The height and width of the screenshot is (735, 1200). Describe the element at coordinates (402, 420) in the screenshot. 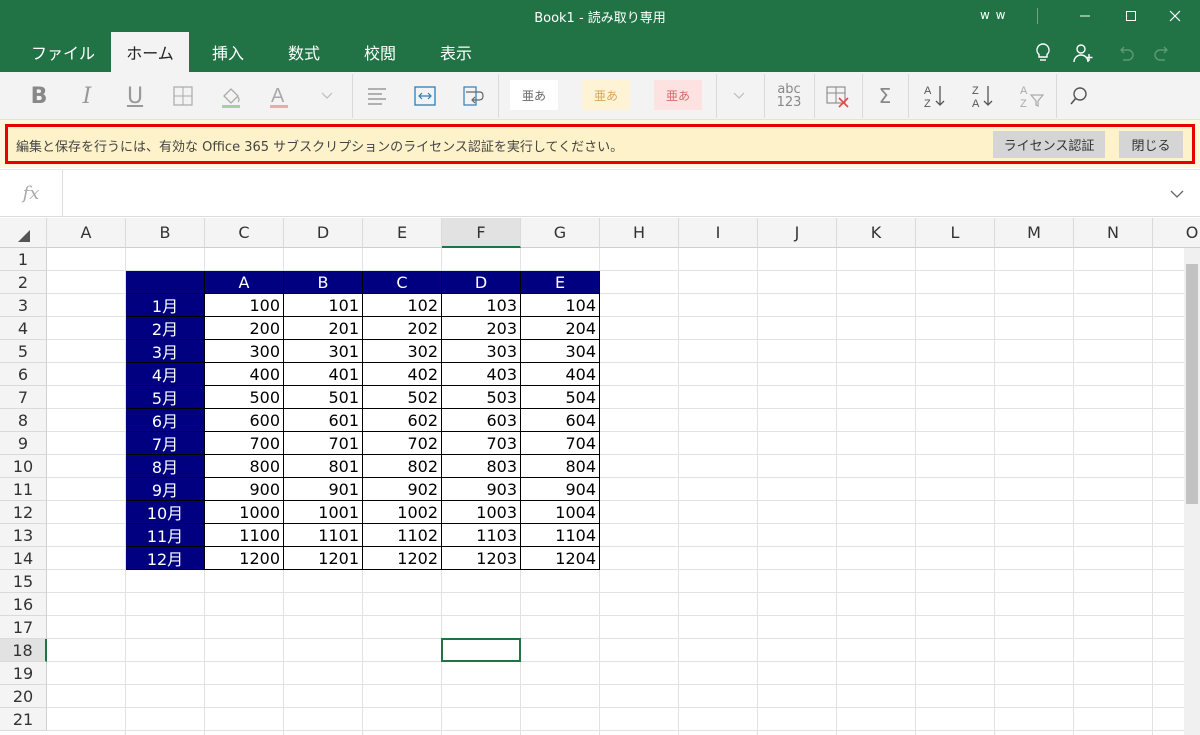

I see `table-value-cell: 602` at that location.